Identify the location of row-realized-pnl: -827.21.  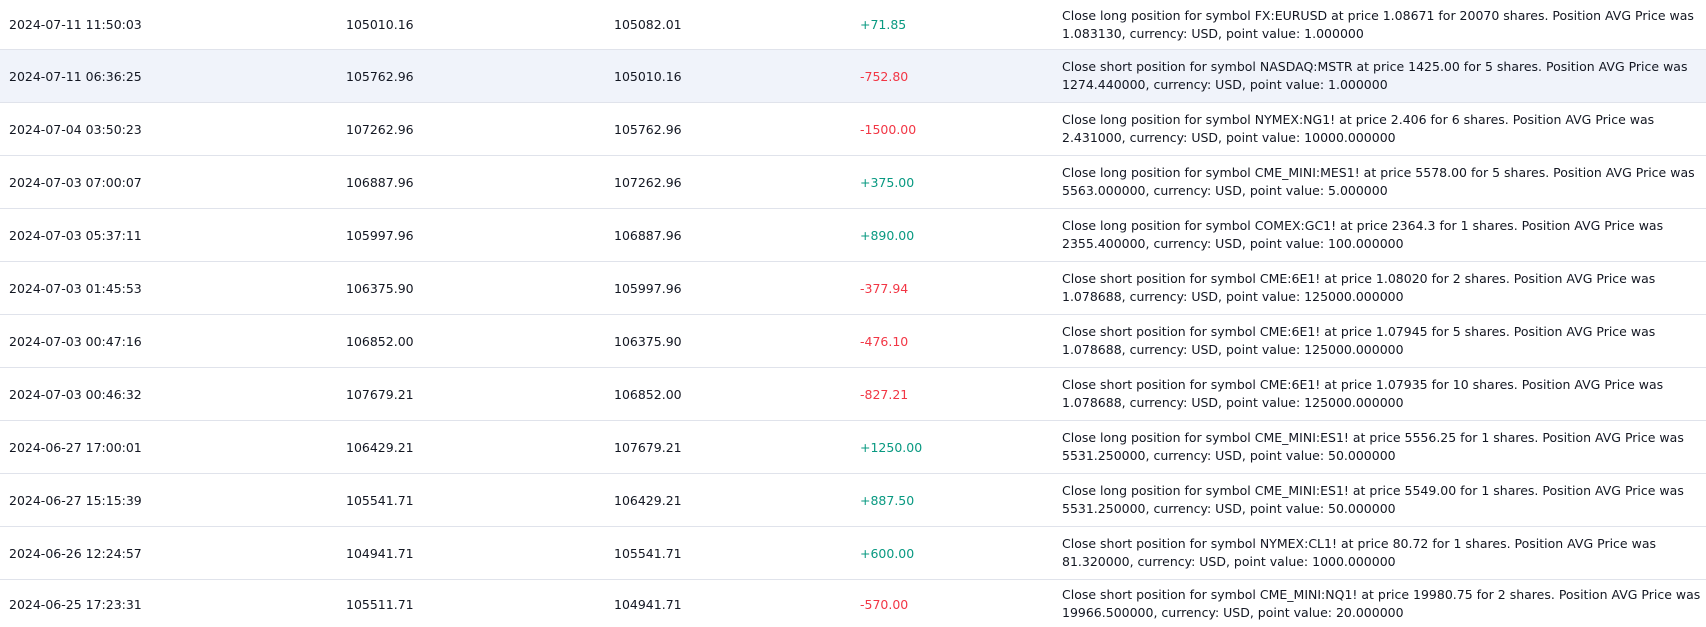
(884, 394).